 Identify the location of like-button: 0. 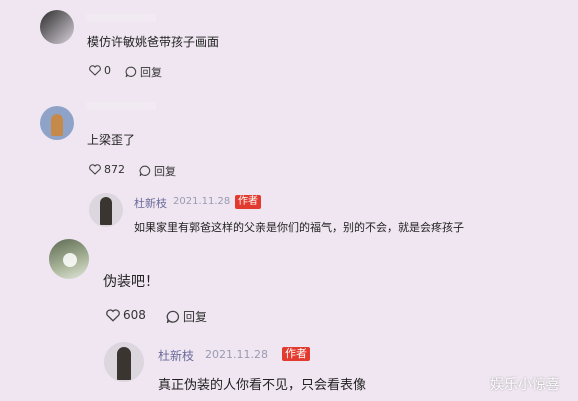
(100, 70).